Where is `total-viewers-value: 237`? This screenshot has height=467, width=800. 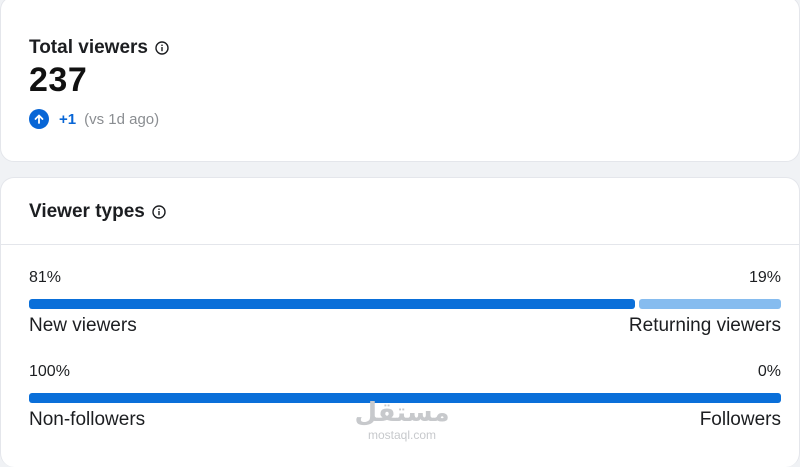
total-viewers-value: 237 is located at coordinates (58, 80).